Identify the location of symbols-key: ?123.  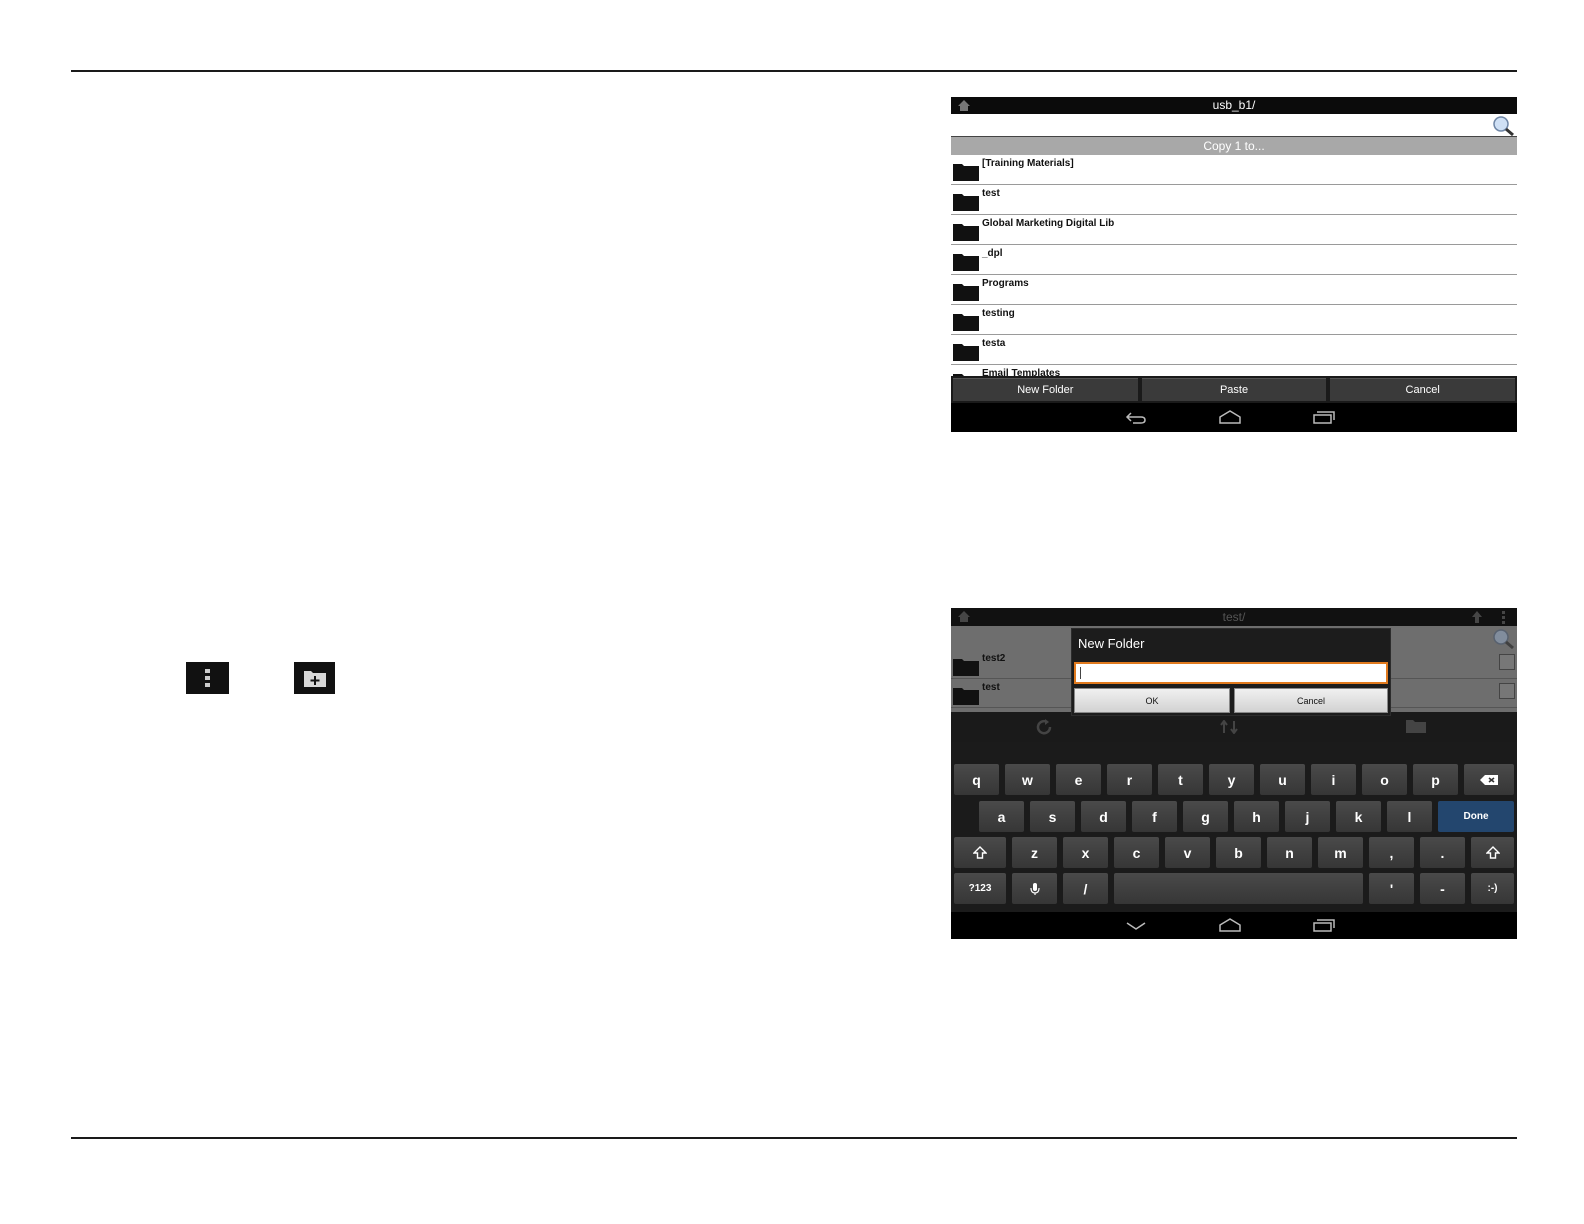
(980, 888).